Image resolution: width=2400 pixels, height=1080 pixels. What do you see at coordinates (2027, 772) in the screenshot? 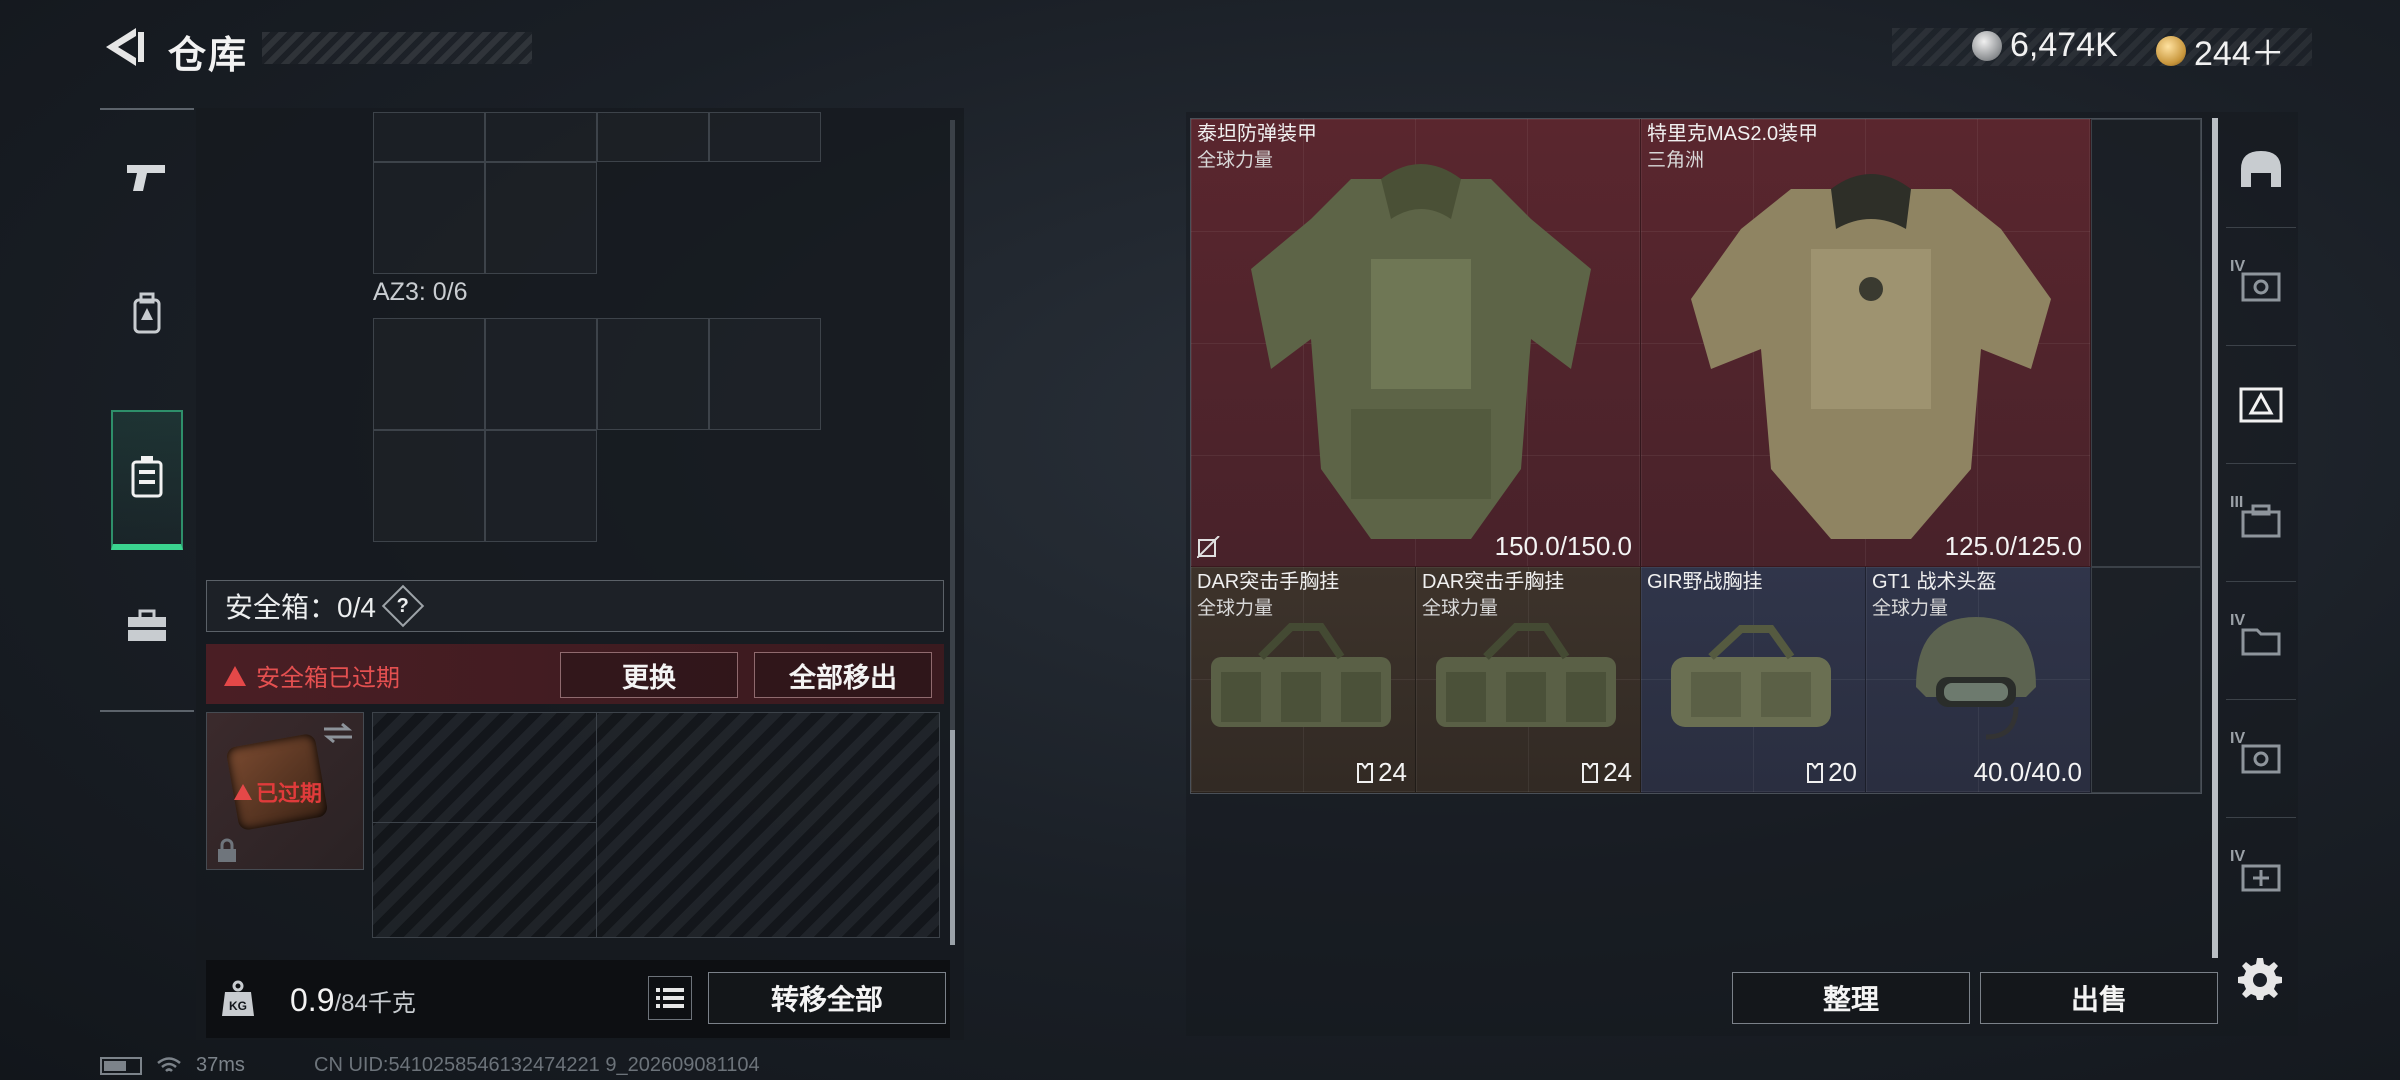
I see `item-durability: 40.0/40.0` at bounding box center [2027, 772].